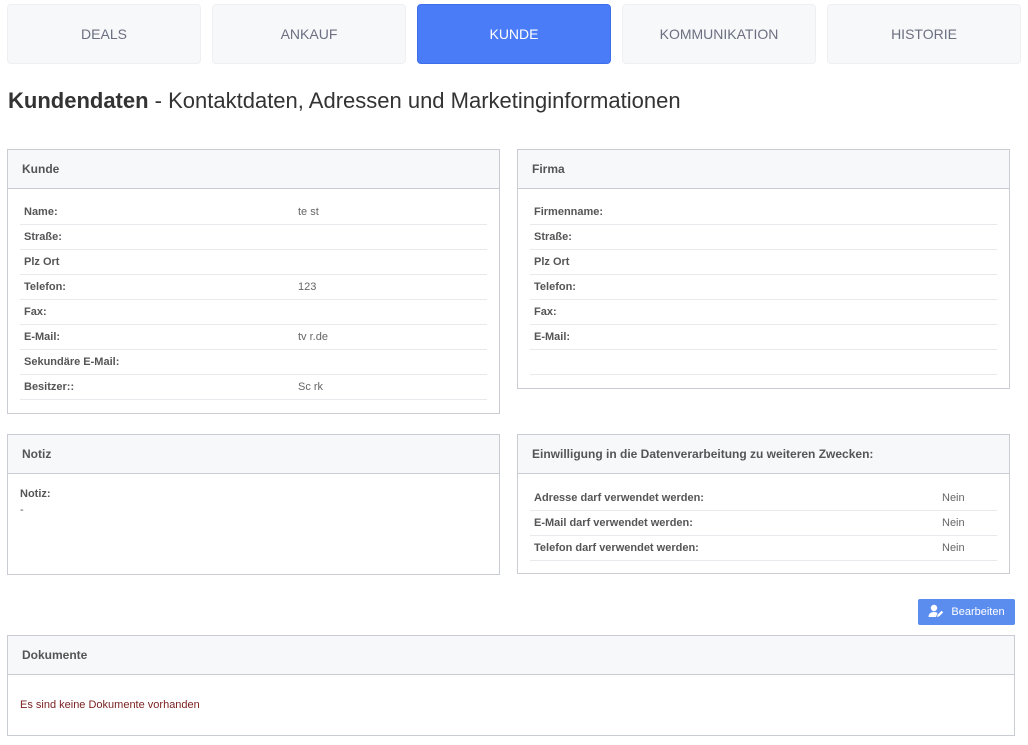 This screenshot has width=1028, height=745. What do you see at coordinates (35, 494) in the screenshot?
I see `note-label: Notiz:` at bounding box center [35, 494].